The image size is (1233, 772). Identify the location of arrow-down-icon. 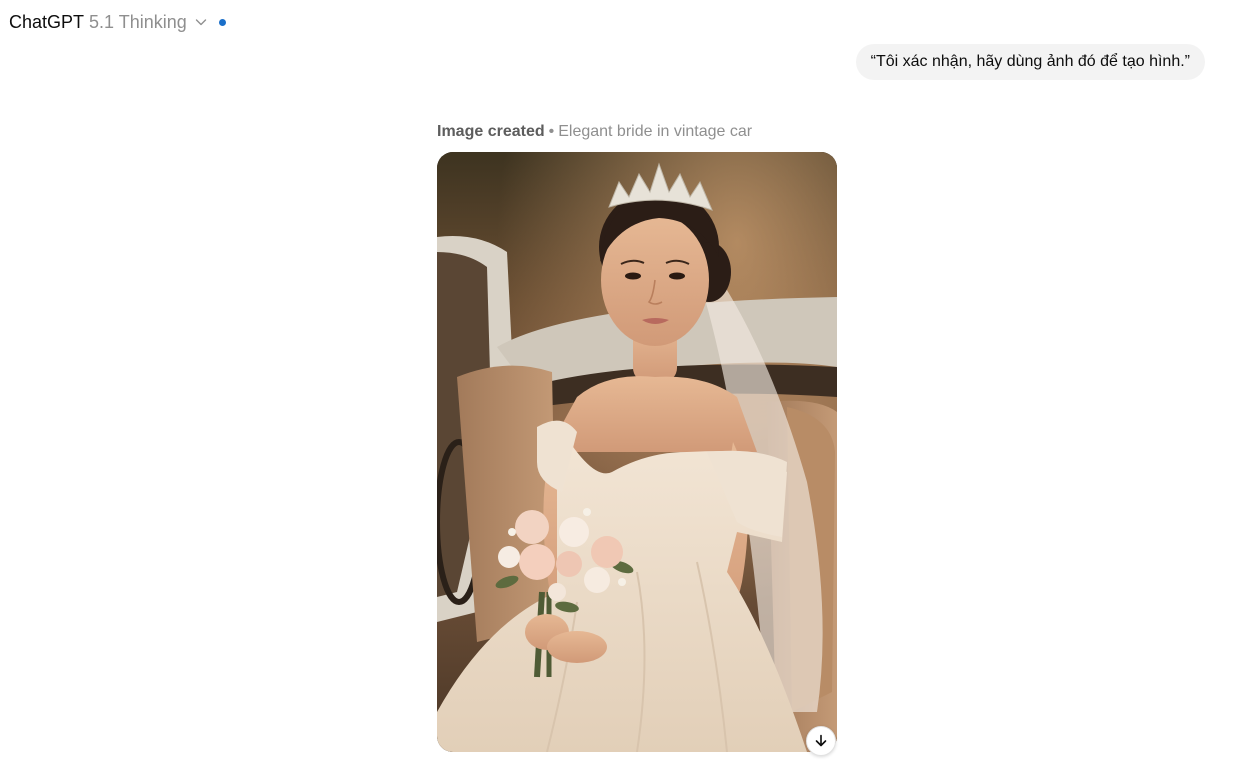
(821, 741).